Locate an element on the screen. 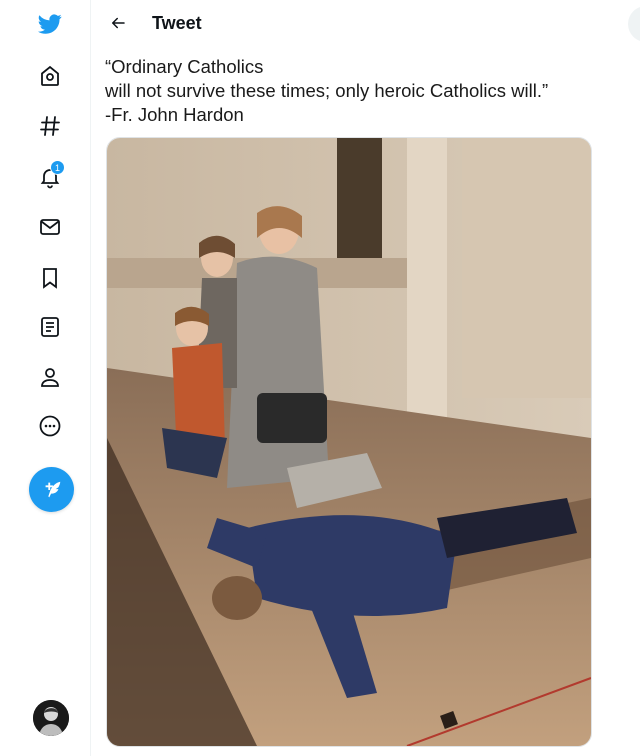 Image resolution: width=640 pixels, height=756 pixels. lists-icon is located at coordinates (50, 327).